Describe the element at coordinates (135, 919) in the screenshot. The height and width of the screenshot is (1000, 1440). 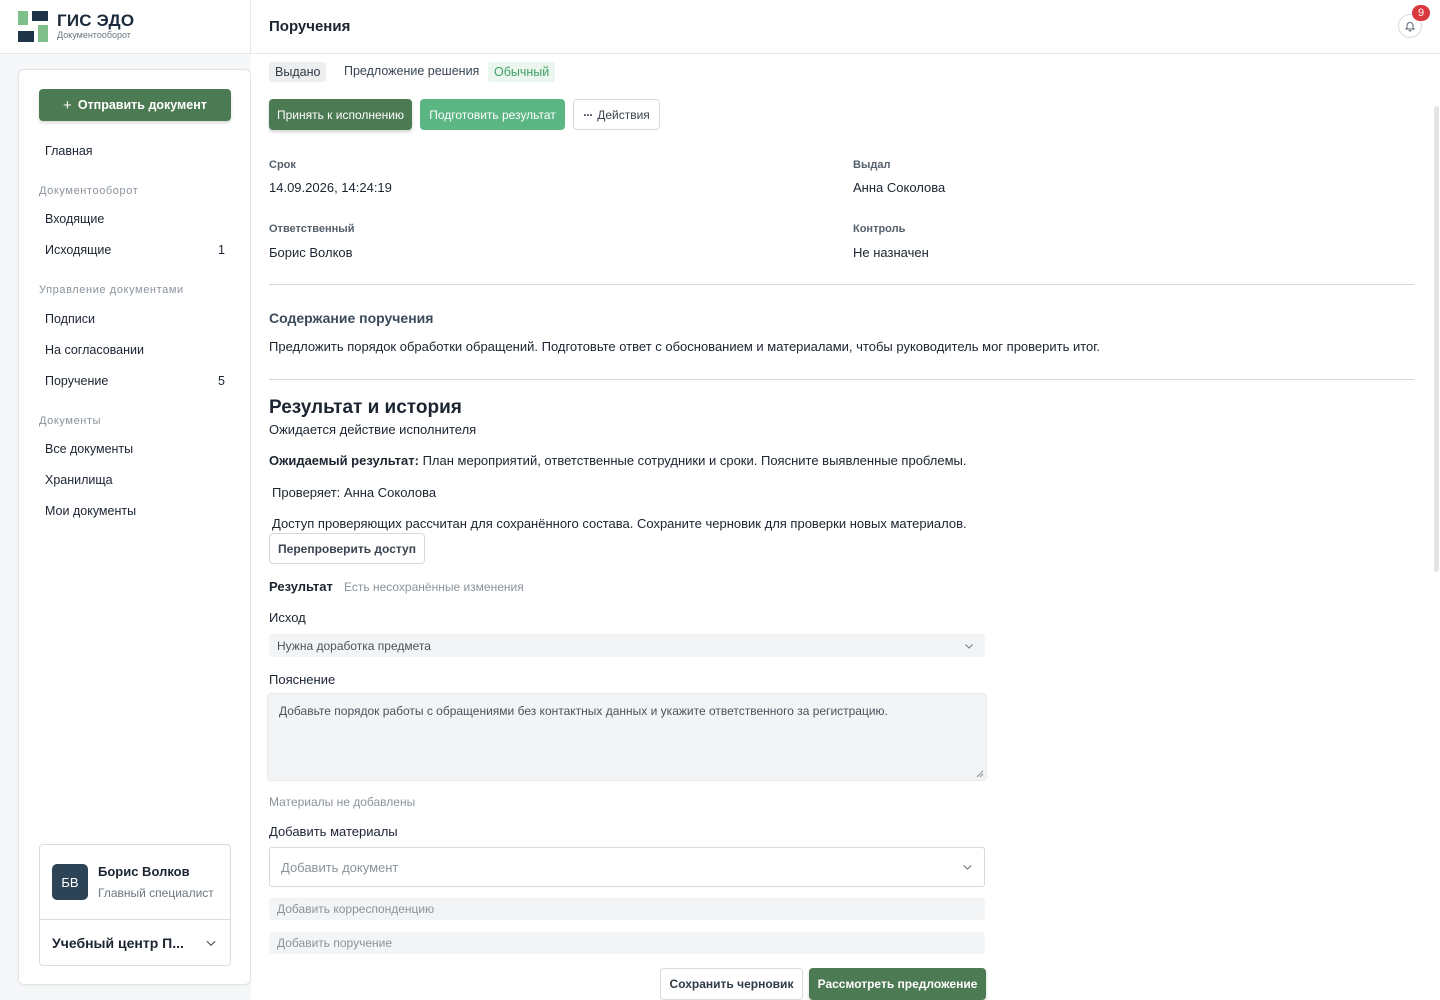
I see `user-card-divider` at that location.